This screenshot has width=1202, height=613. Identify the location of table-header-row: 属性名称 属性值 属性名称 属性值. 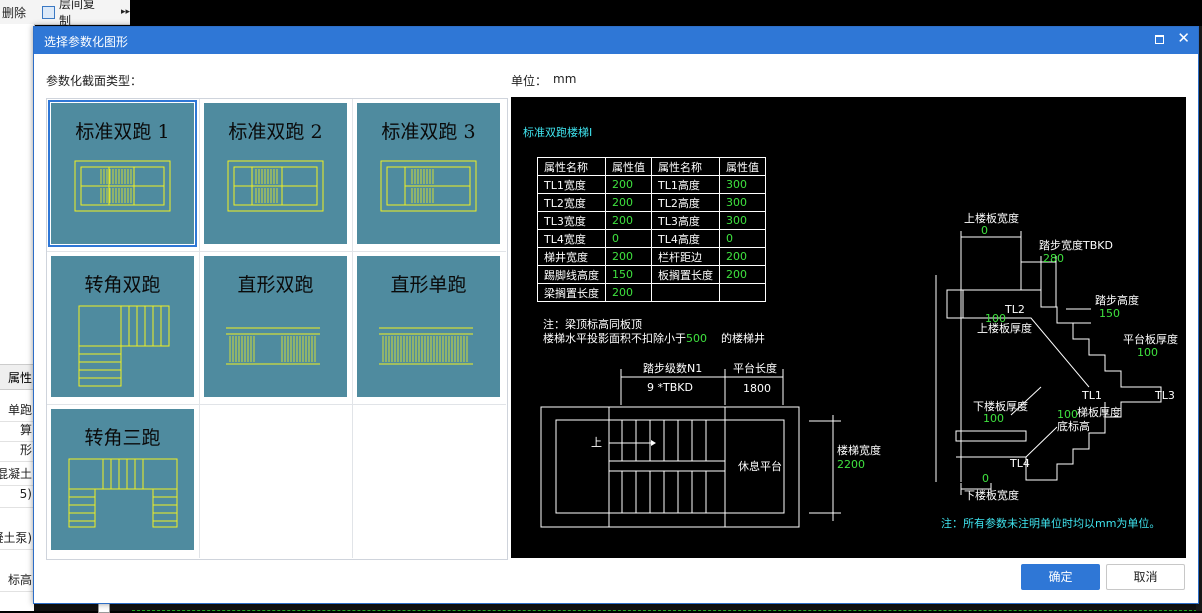
(651, 166).